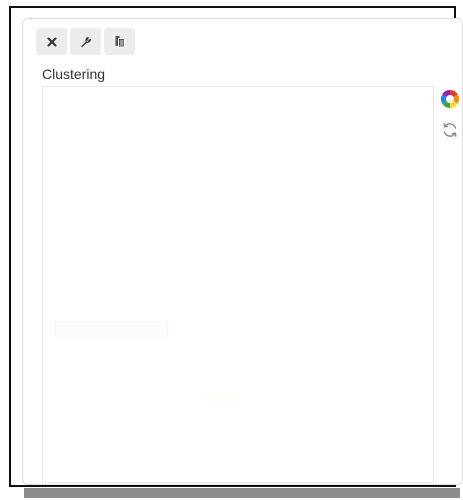  I want to click on widget-toolbar, so click(85, 41).